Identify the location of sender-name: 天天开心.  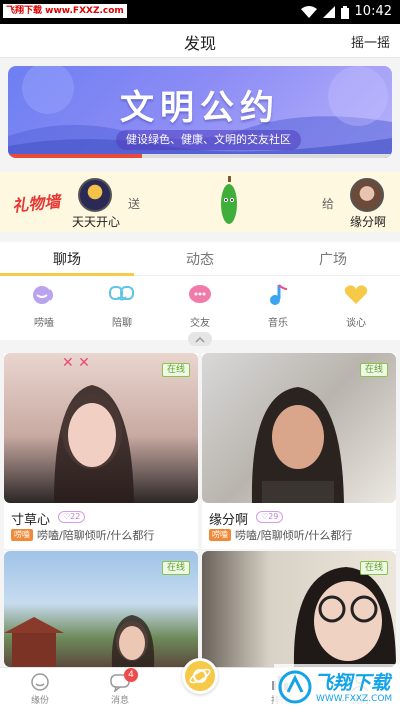
(96, 222).